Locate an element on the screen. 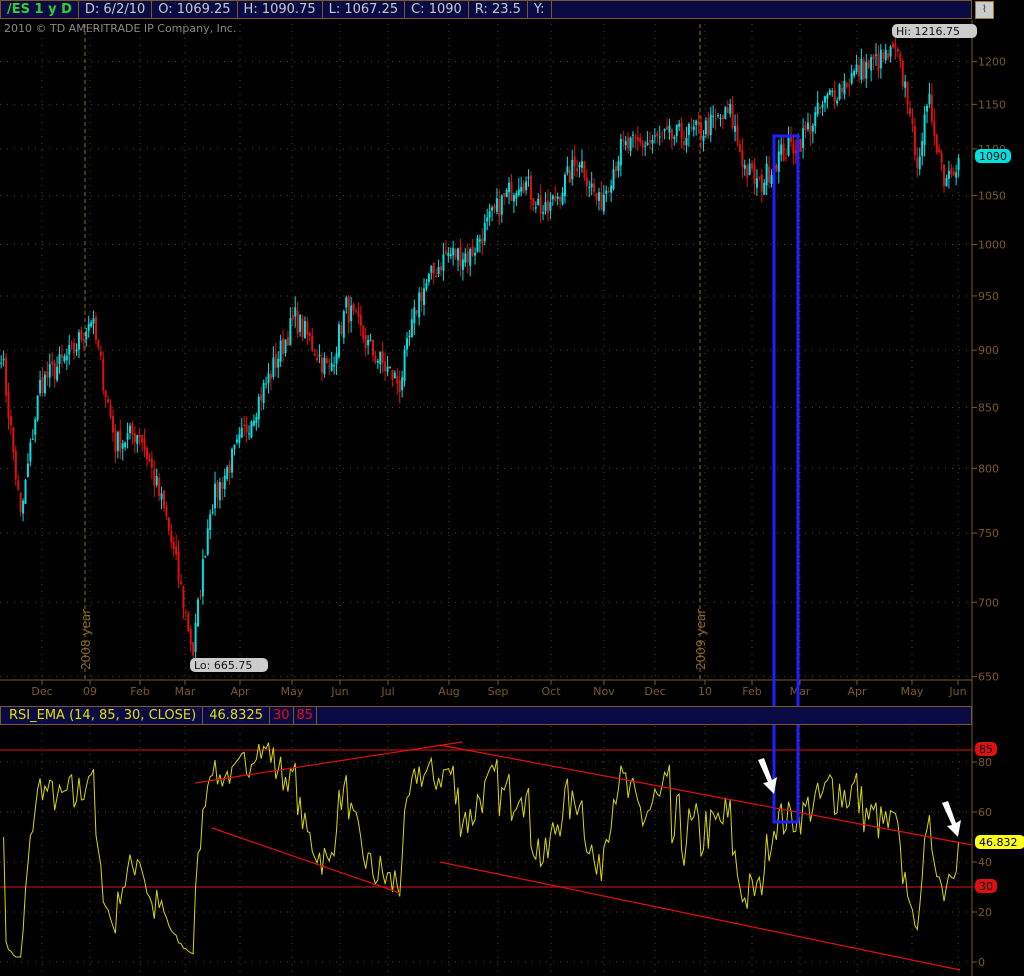 Image resolution: width=1024 pixels, height=976 pixels. rsi-value: 46.8325 is located at coordinates (236, 715).